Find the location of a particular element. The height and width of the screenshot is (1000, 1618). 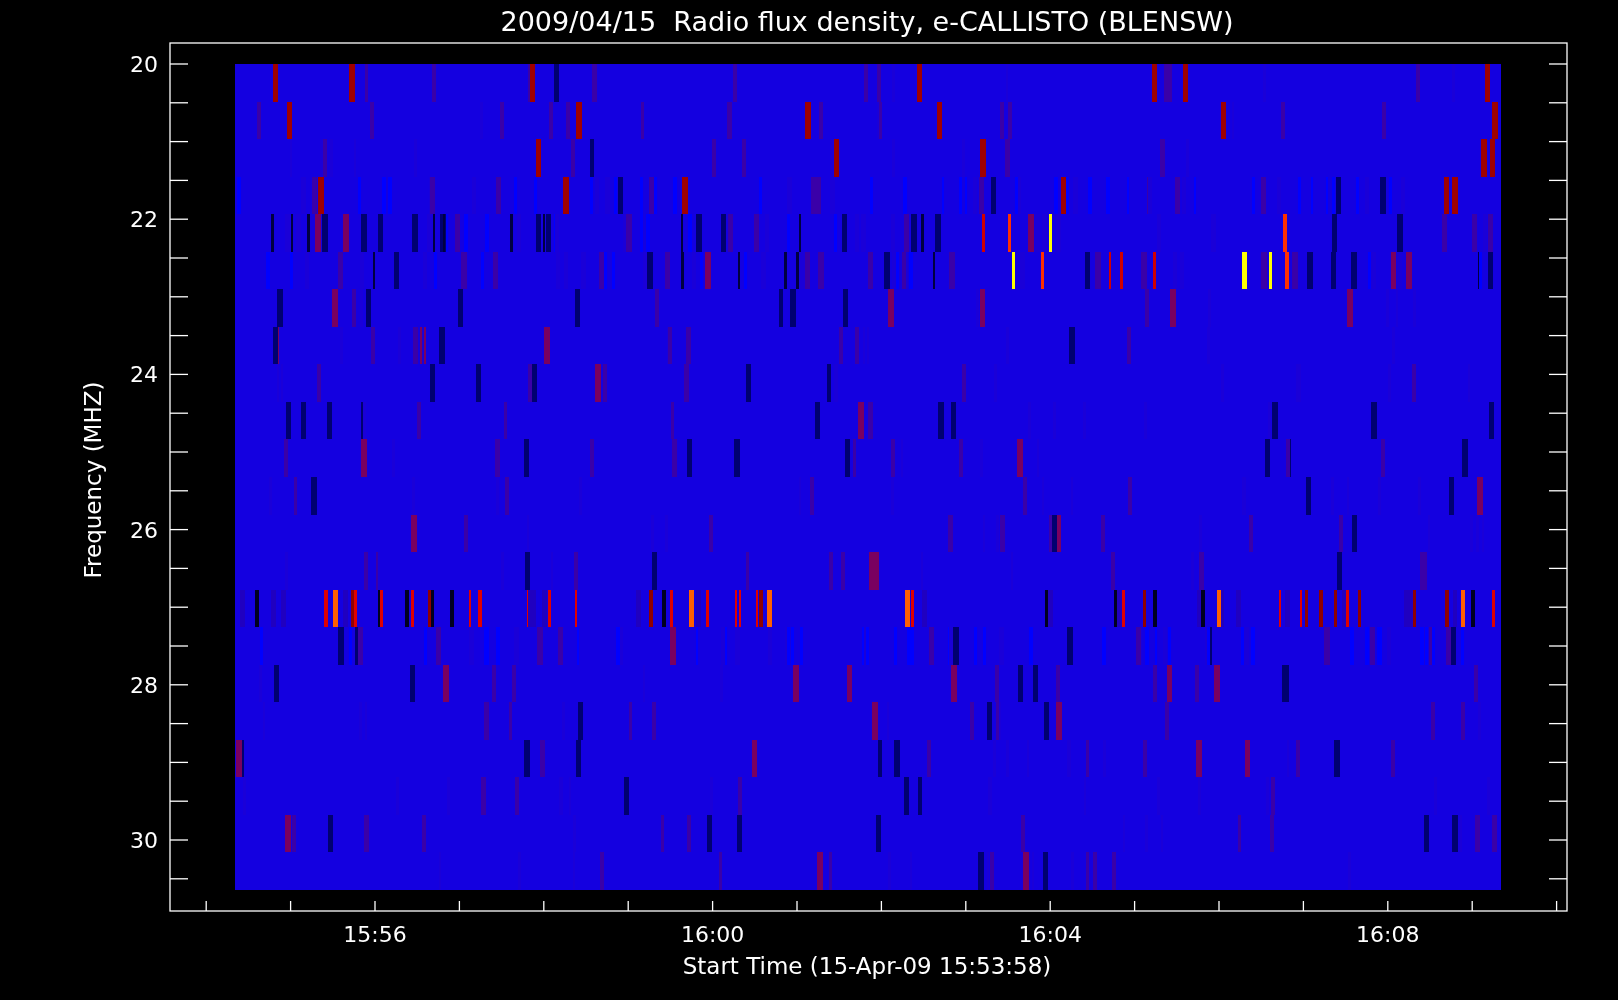

y-axis-label: Frequency (MHZ) is located at coordinates (93, 480).